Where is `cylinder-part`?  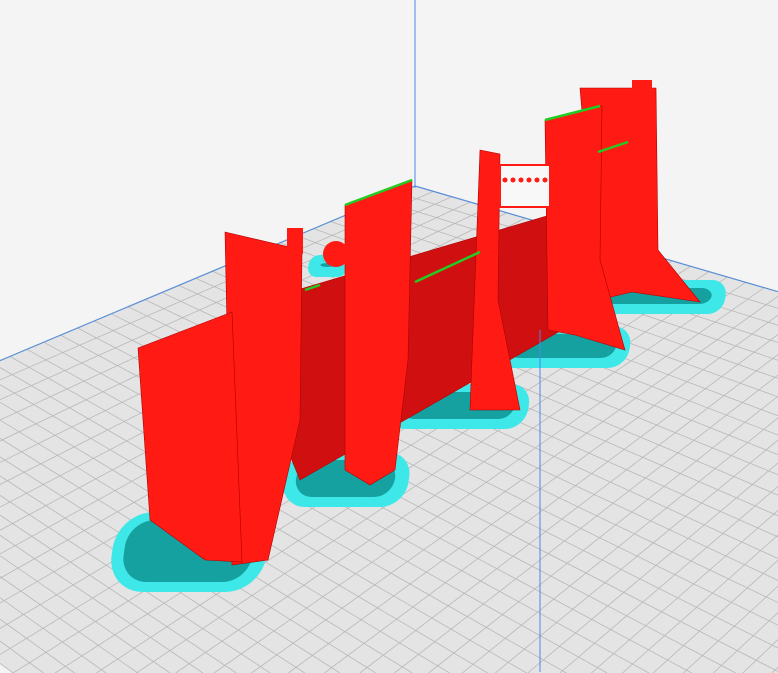
cylinder-part is located at coordinates (336, 254).